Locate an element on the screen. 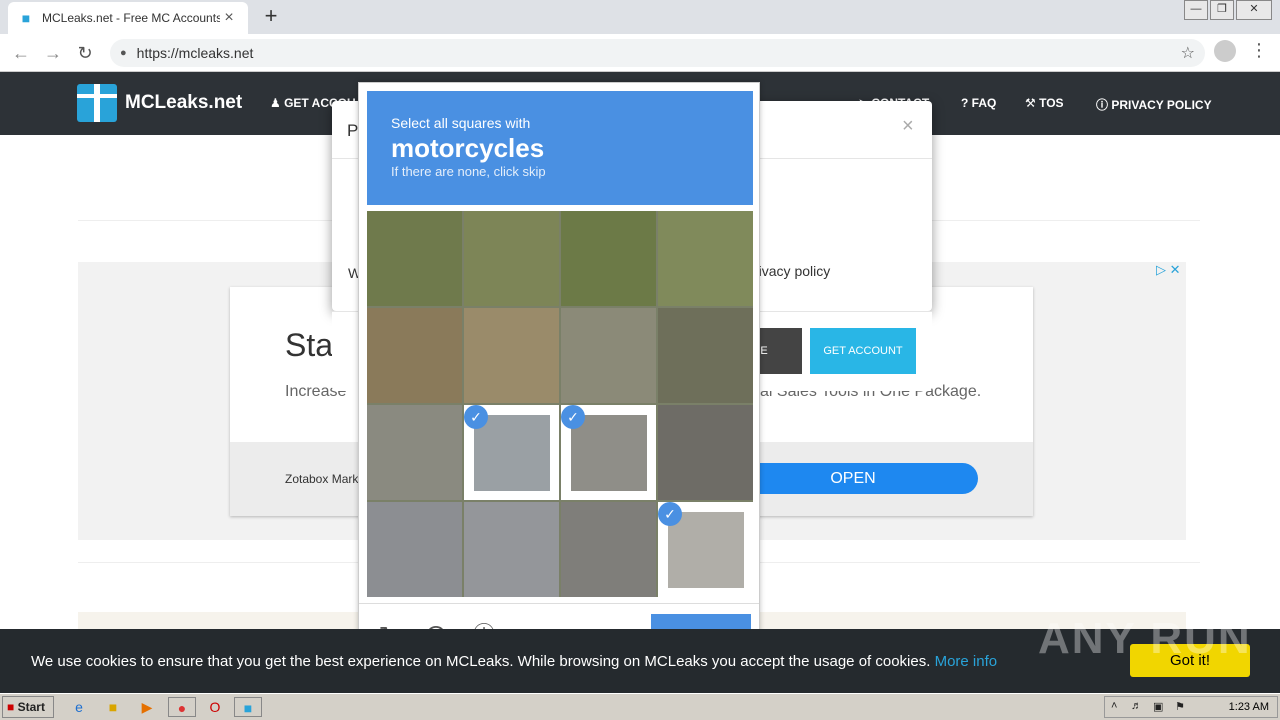 The width and height of the screenshot is (1280, 720). browser-toolbar: ← → ↻ ● https://mcleaks.net ☆ is located at coordinates (640, 53).